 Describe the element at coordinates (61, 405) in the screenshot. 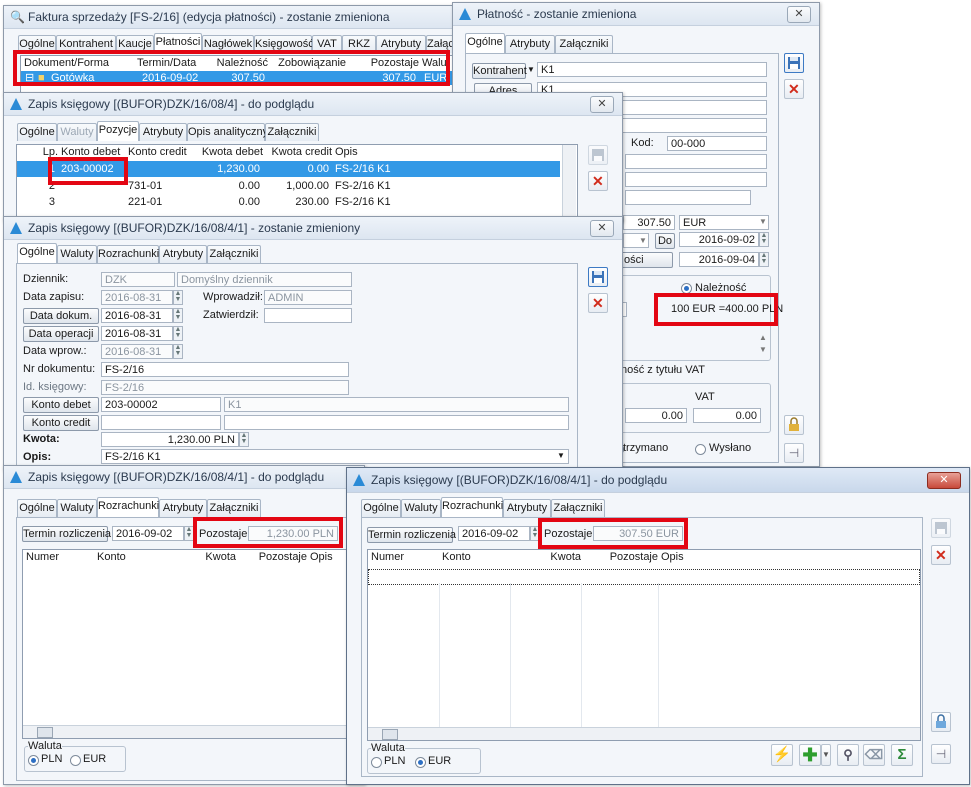

I see `konto-debet-button: Konto debet` at that location.